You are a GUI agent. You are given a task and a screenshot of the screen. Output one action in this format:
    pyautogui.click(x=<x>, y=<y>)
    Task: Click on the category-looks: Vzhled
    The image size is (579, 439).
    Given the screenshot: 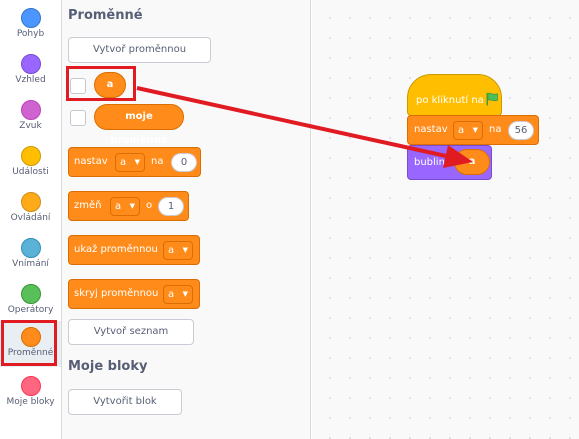 What is the action you would take?
    pyautogui.click(x=30, y=71)
    